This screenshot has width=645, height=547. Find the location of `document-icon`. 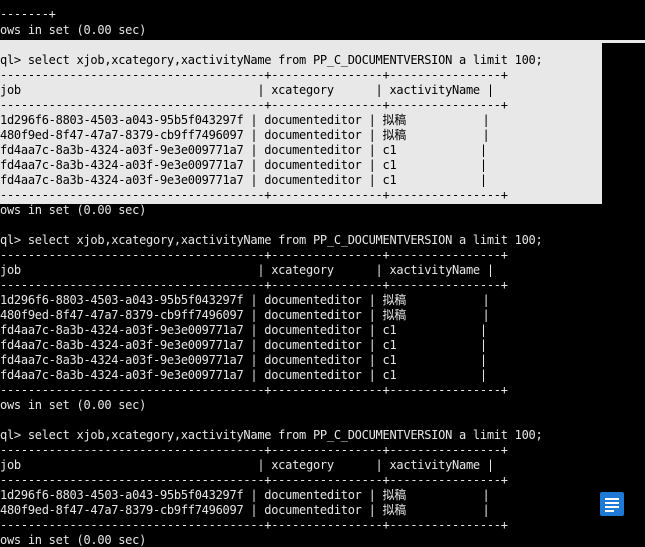

document-icon is located at coordinates (612, 504).